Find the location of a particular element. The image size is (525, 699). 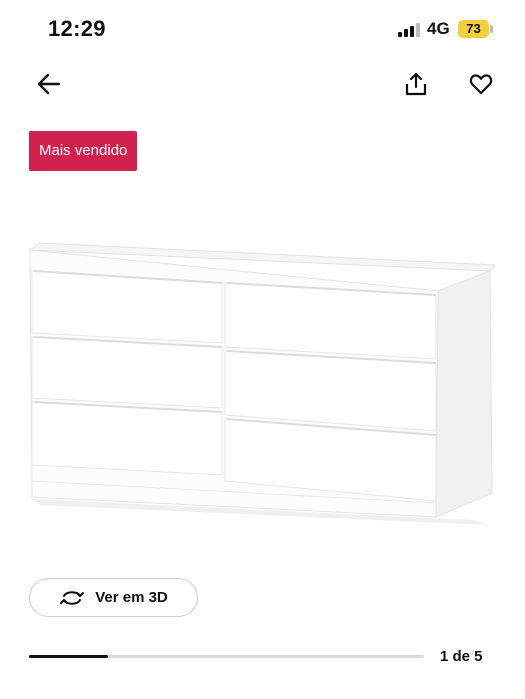

favorite-button is located at coordinates (481, 84).